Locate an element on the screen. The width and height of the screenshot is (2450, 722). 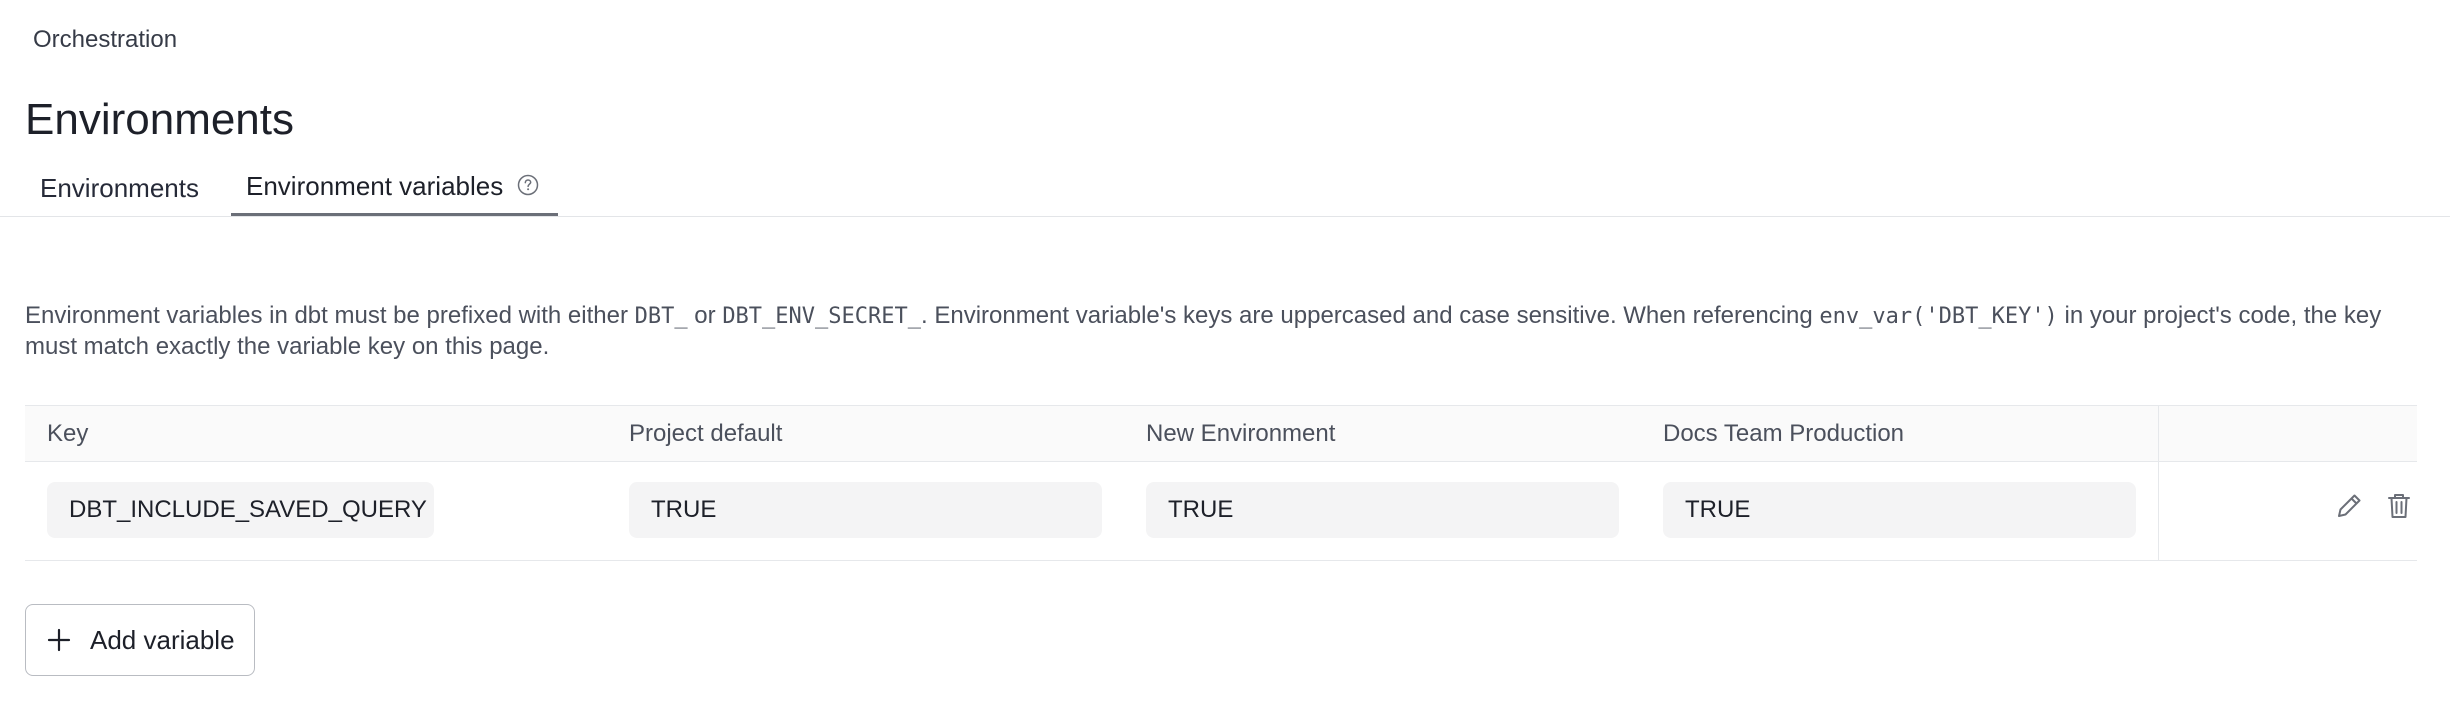
column-header-project-default: Project default is located at coordinates (706, 433).